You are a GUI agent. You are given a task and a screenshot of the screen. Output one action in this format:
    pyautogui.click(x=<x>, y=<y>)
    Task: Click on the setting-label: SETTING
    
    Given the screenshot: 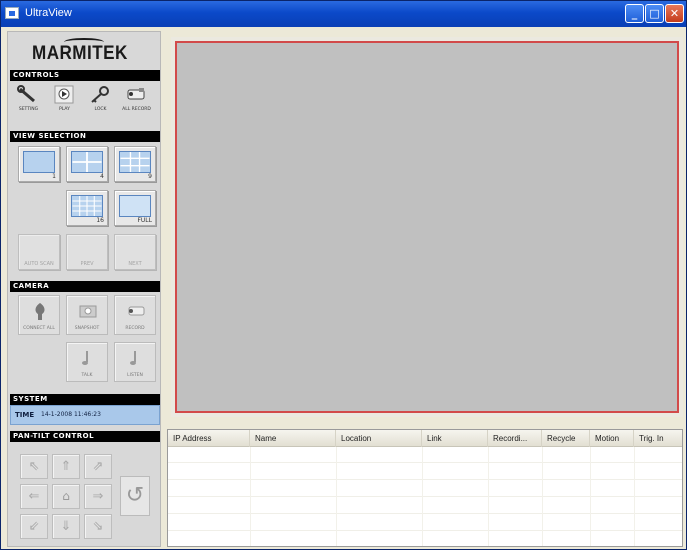 What is the action you would take?
    pyautogui.click(x=28, y=109)
    